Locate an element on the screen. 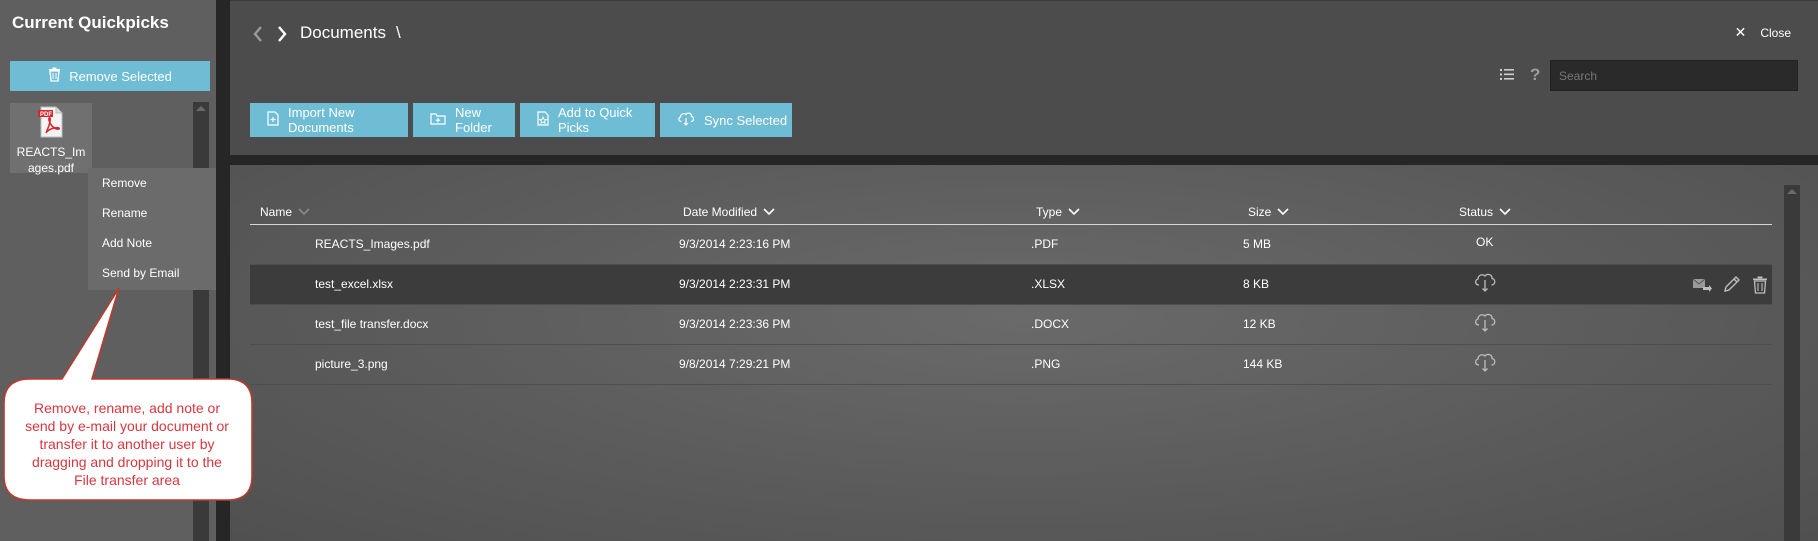 The image size is (1818, 541). delete-trash-icon is located at coordinates (1760, 287).